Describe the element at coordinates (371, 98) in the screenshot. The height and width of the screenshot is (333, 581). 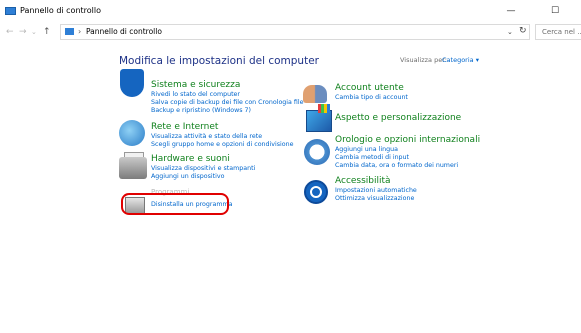
I see `link-change-account-type: Cambia tipo di account` at that location.